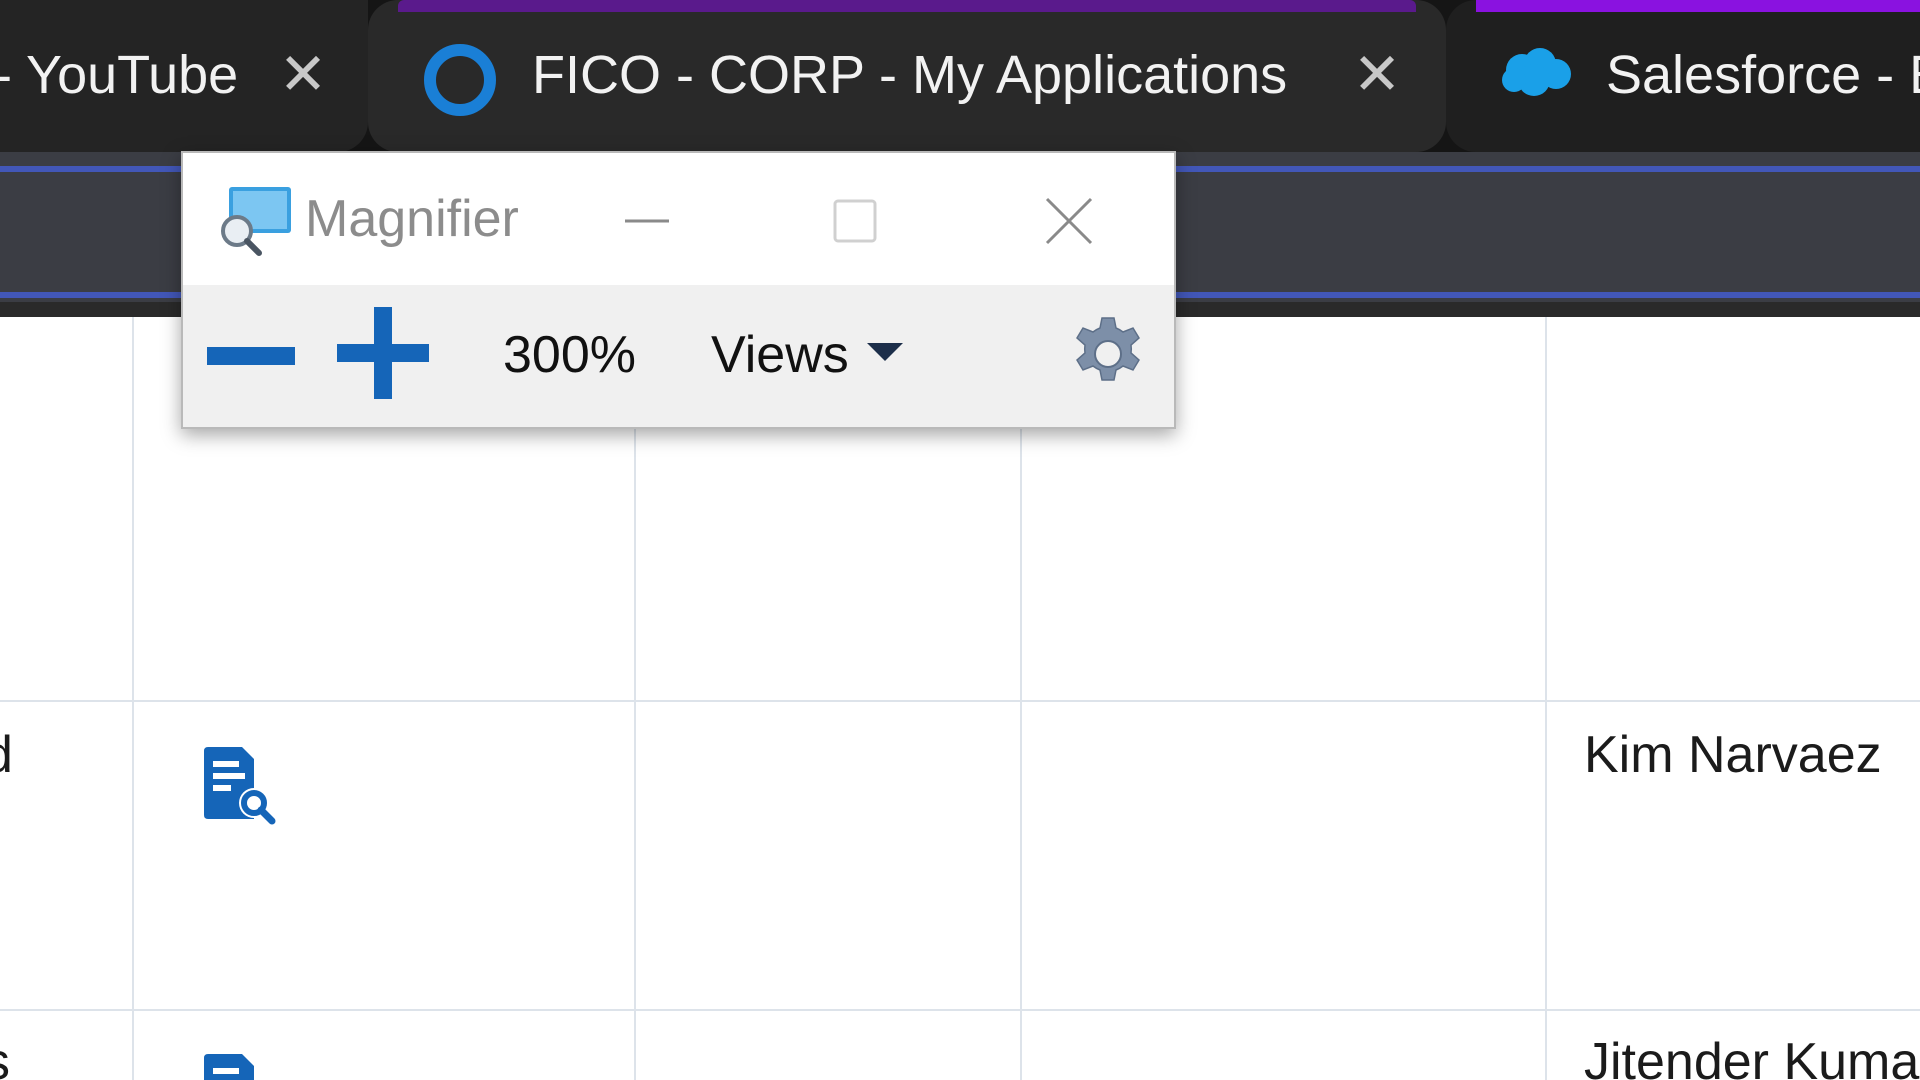  I want to click on tab-title: Salesforce - E, so click(1763, 75).